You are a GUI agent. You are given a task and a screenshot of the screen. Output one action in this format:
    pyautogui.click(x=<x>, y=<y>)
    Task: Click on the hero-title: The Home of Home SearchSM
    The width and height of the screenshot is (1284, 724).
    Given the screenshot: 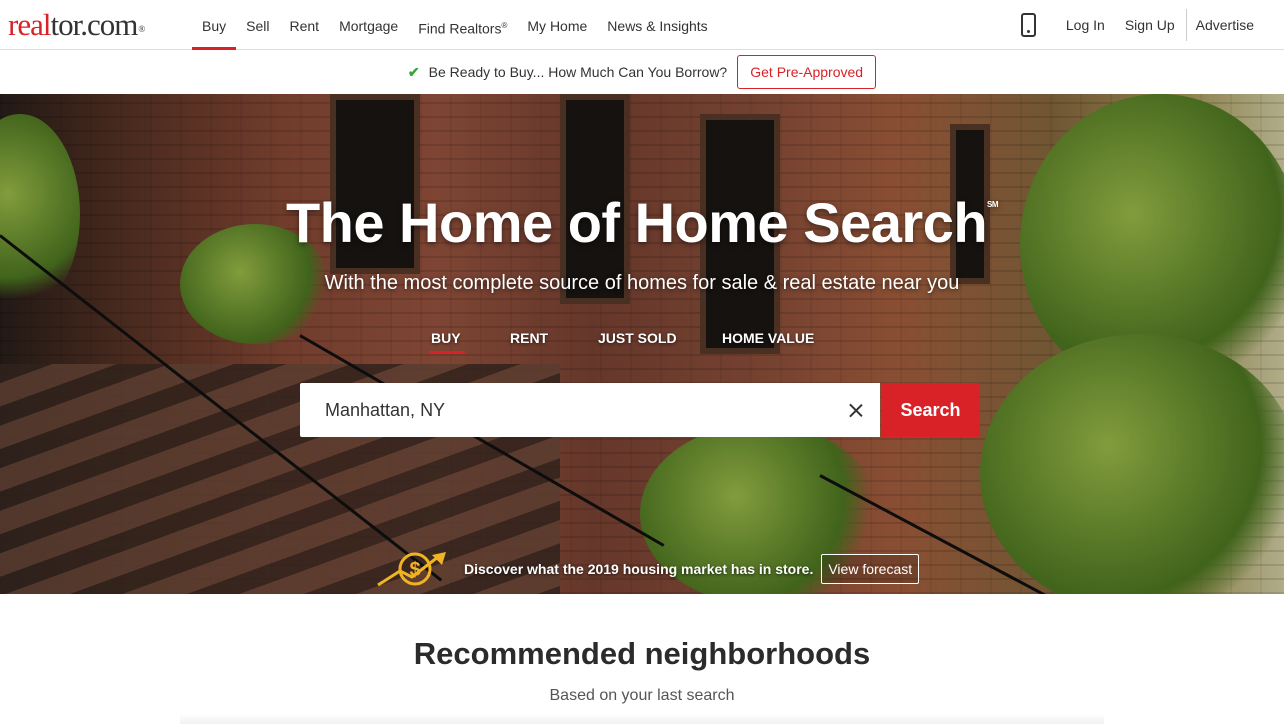 What is the action you would take?
    pyautogui.click(x=642, y=222)
    